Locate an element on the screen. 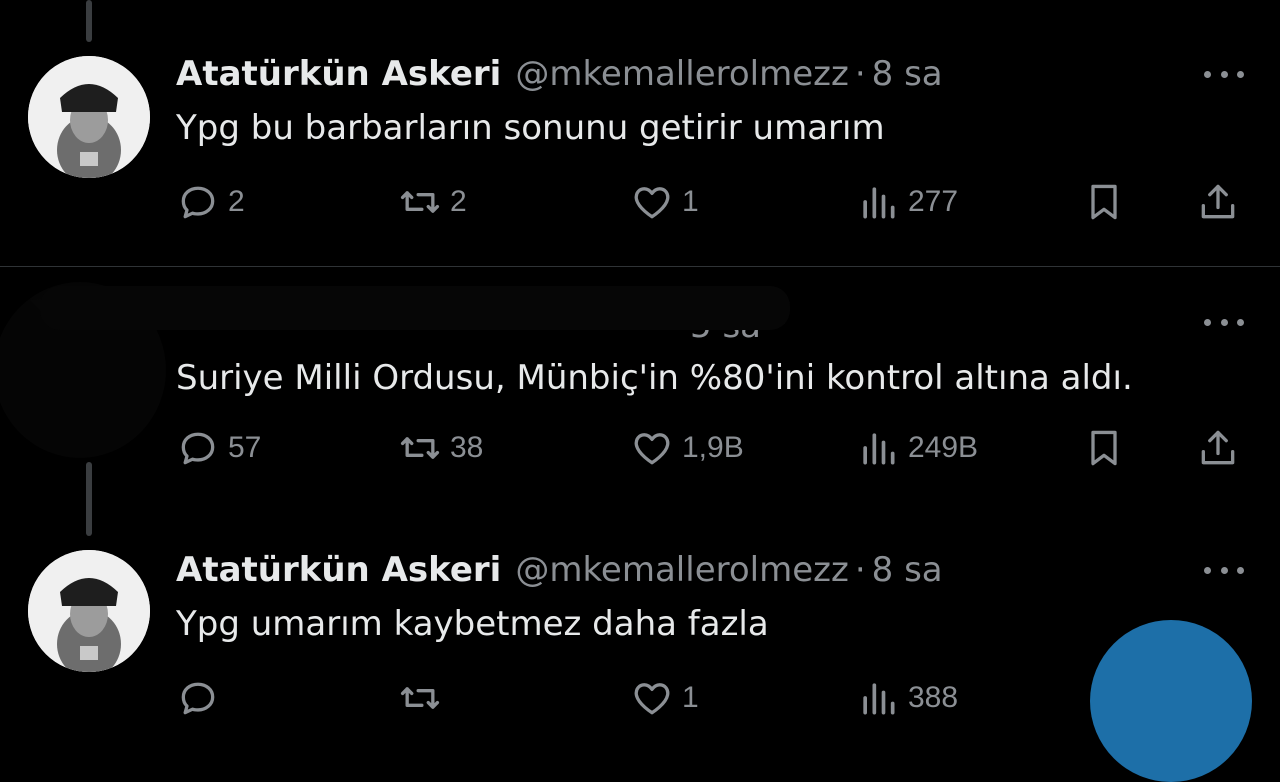  action-bar: 2 2 1 277 is located at coordinates (640, 202).